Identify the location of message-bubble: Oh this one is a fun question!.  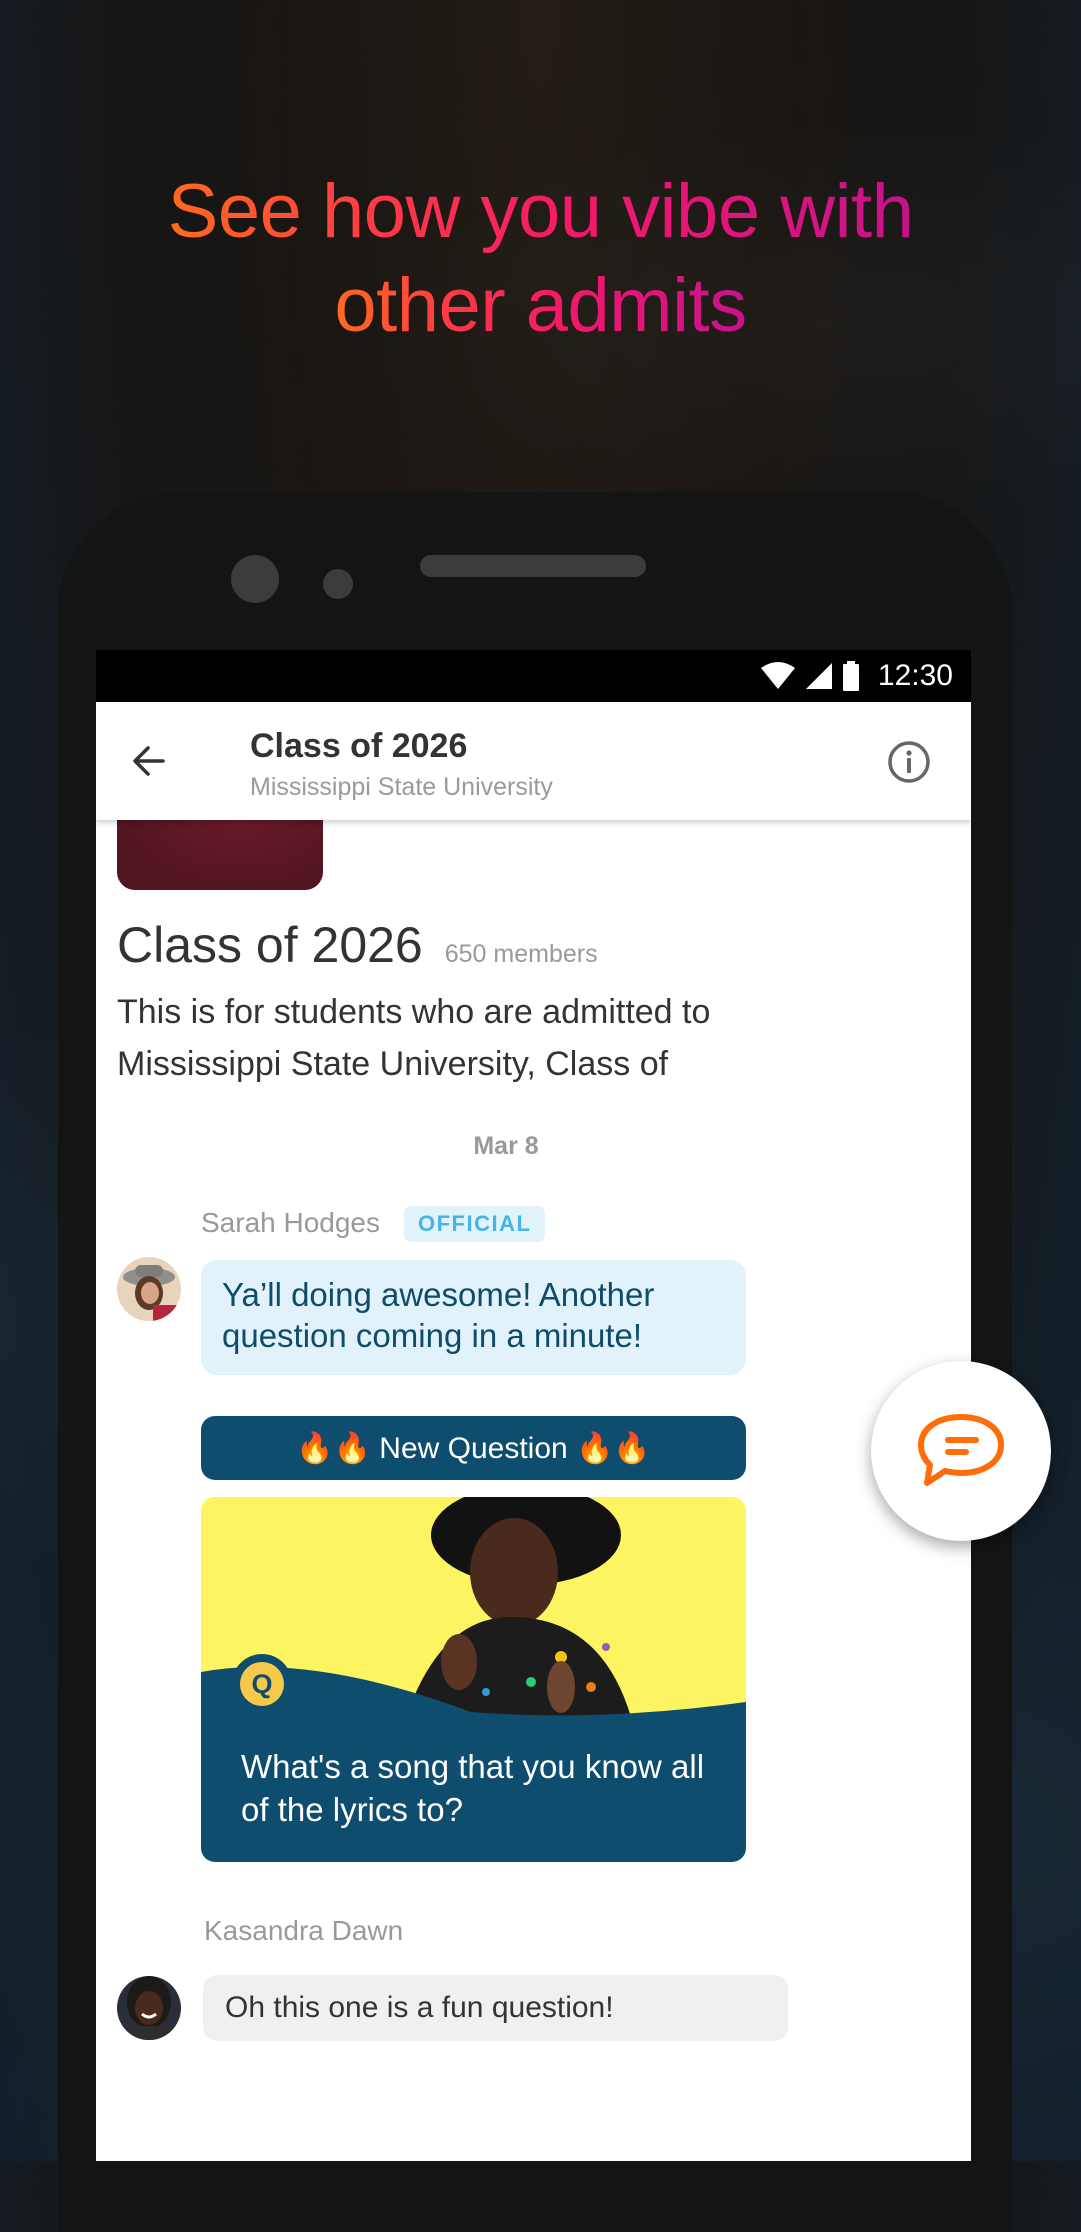
(495, 2008).